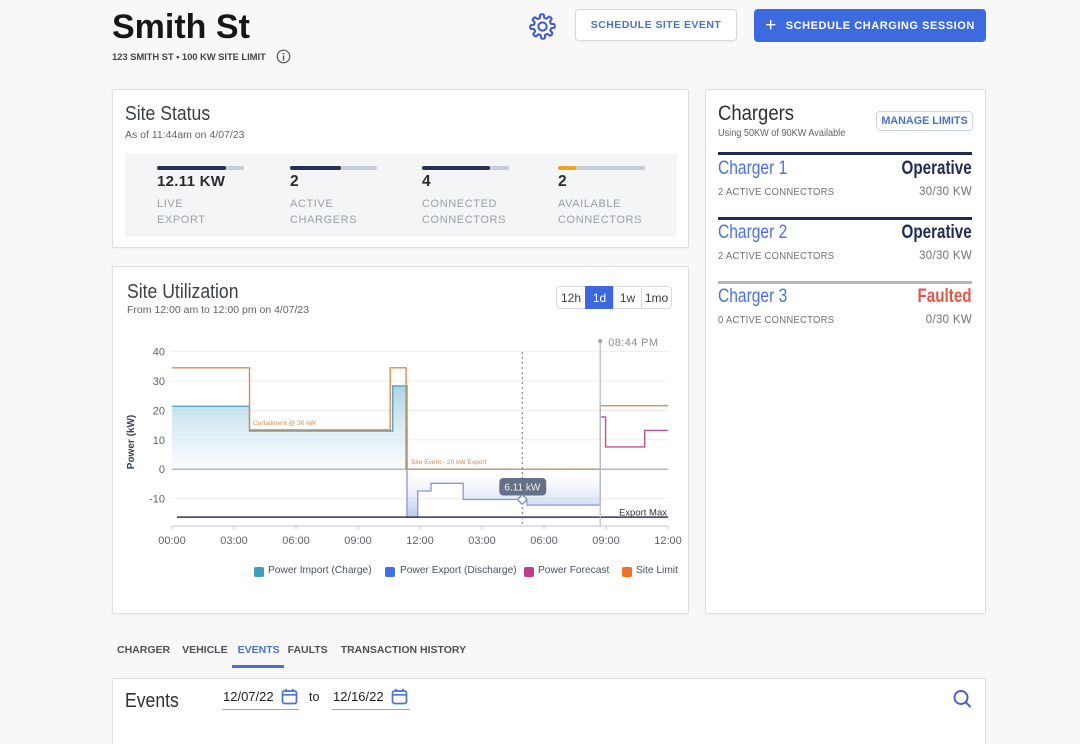 The image size is (1080, 744). Describe the element at coordinates (131, 442) in the screenshot. I see `svg-text: Power (kW)` at that location.